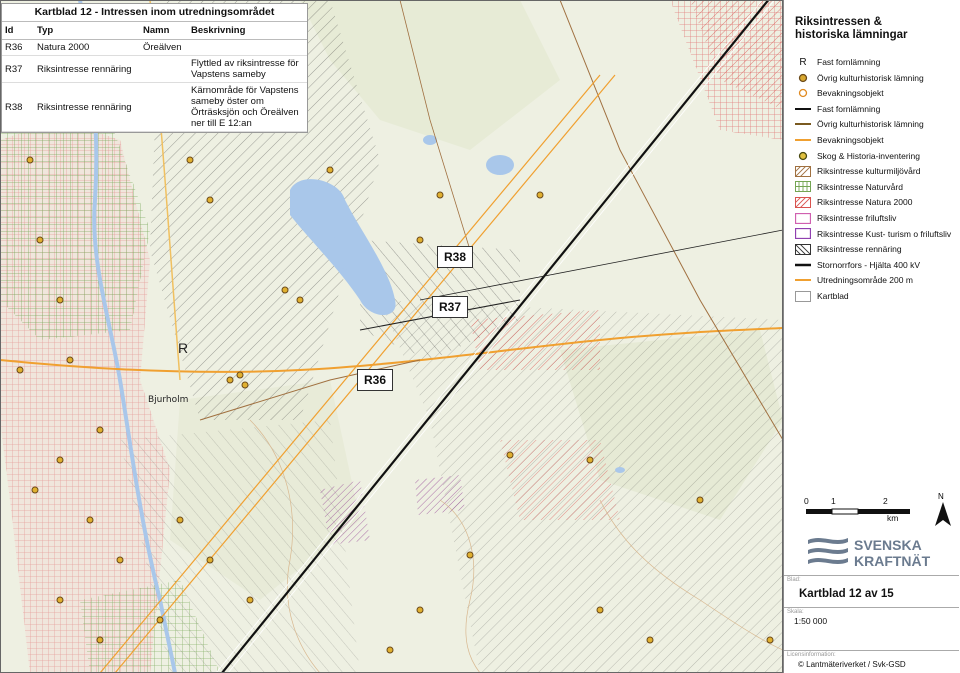 Image resolution: width=960 pixels, height=673 pixels. Describe the element at coordinates (888, 545) in the screenshot. I see `logo-line1: SVENSKA` at that location.